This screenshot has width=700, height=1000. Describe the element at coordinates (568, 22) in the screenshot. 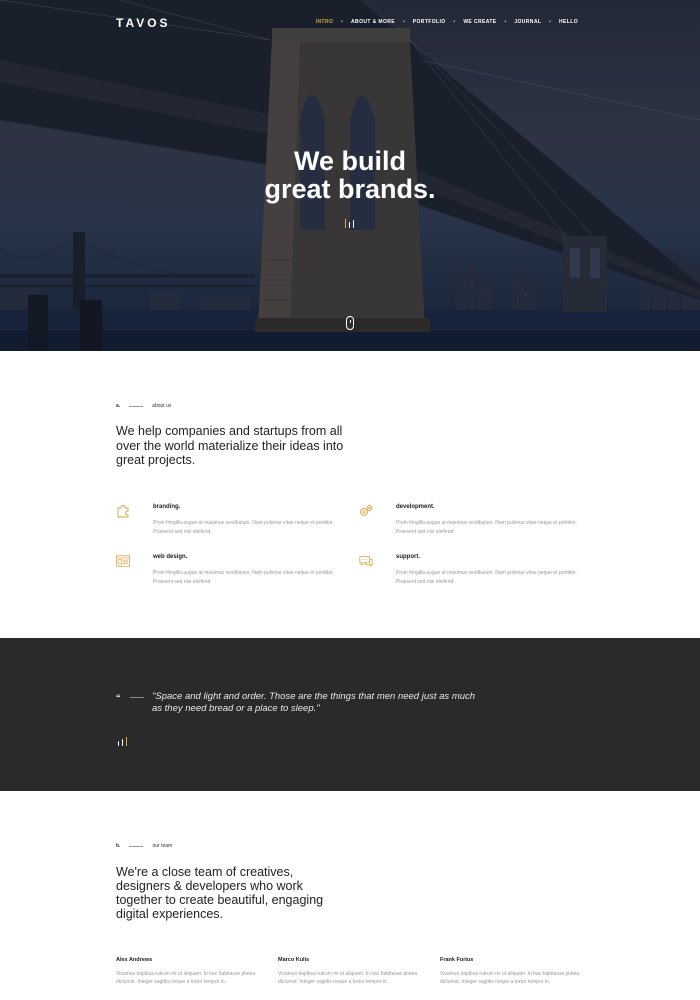

I see `nav-item-hello: HELLO` at that location.